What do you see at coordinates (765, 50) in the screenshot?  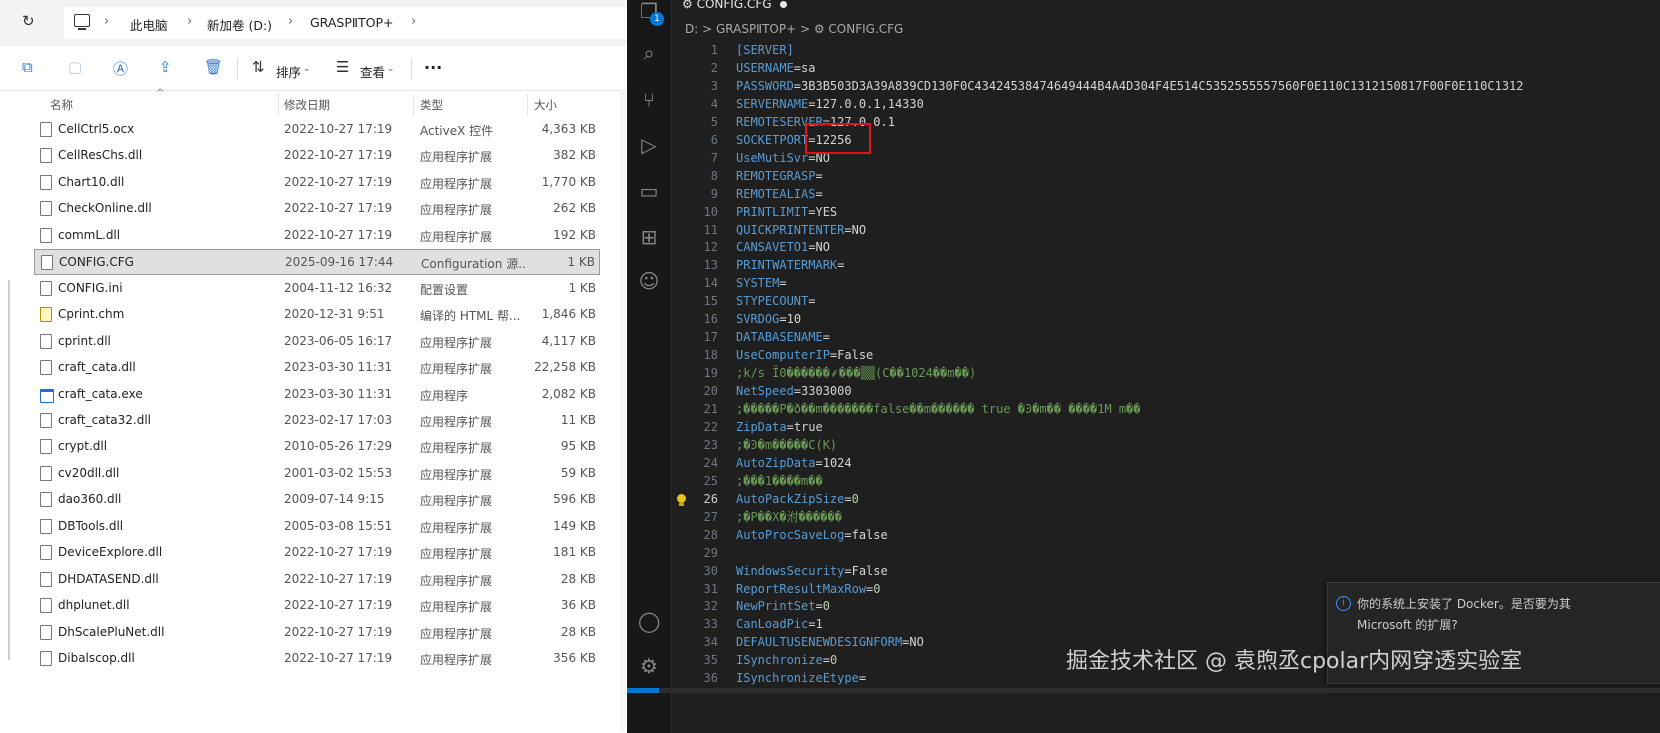 I see `code-line: [SERVER]` at bounding box center [765, 50].